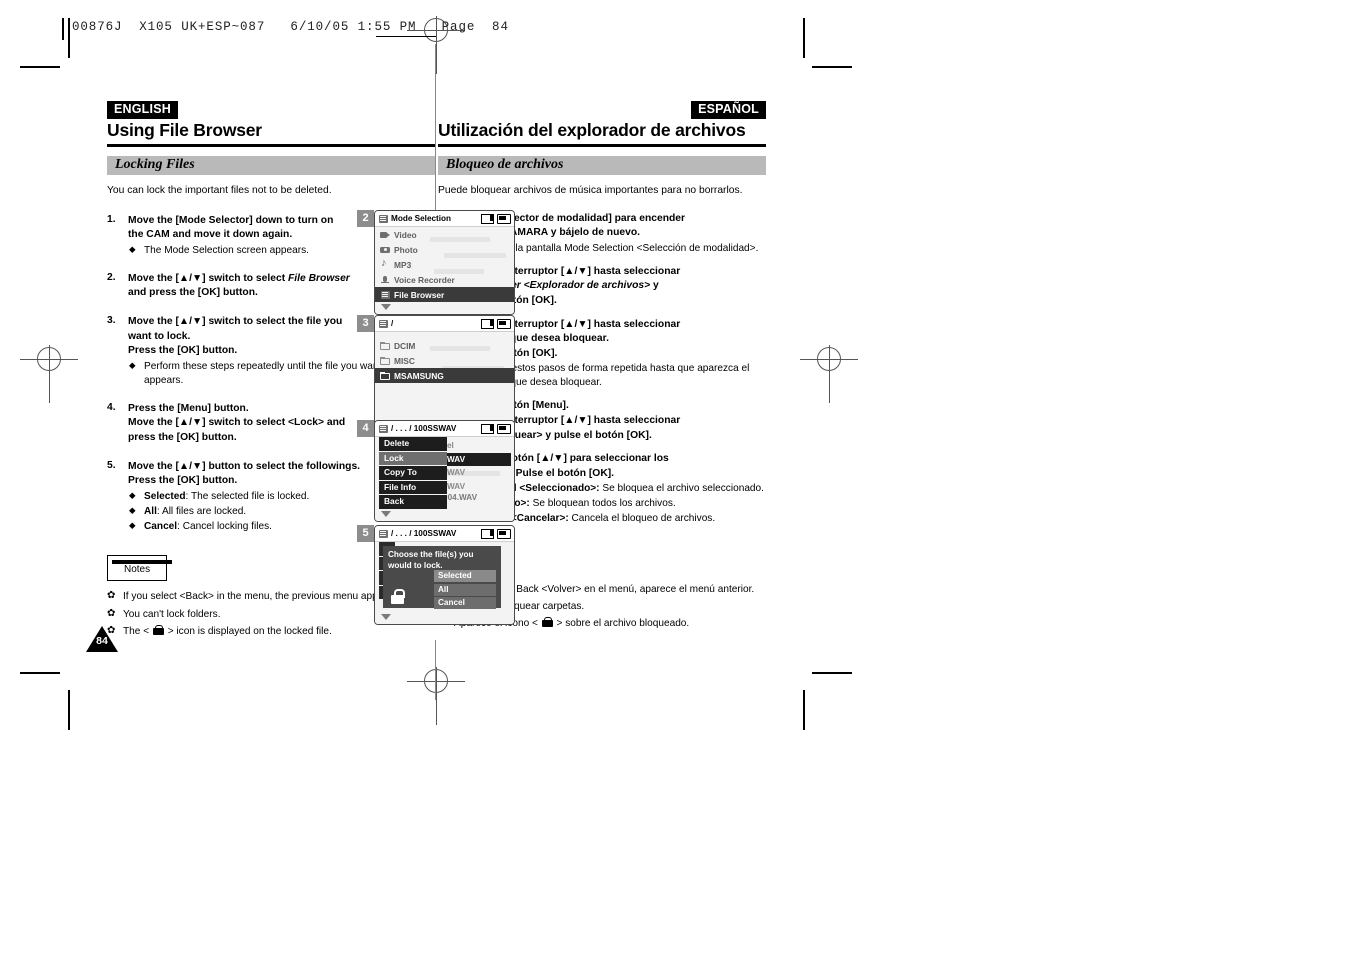  I want to click on note-text: The <, so click(137, 631).